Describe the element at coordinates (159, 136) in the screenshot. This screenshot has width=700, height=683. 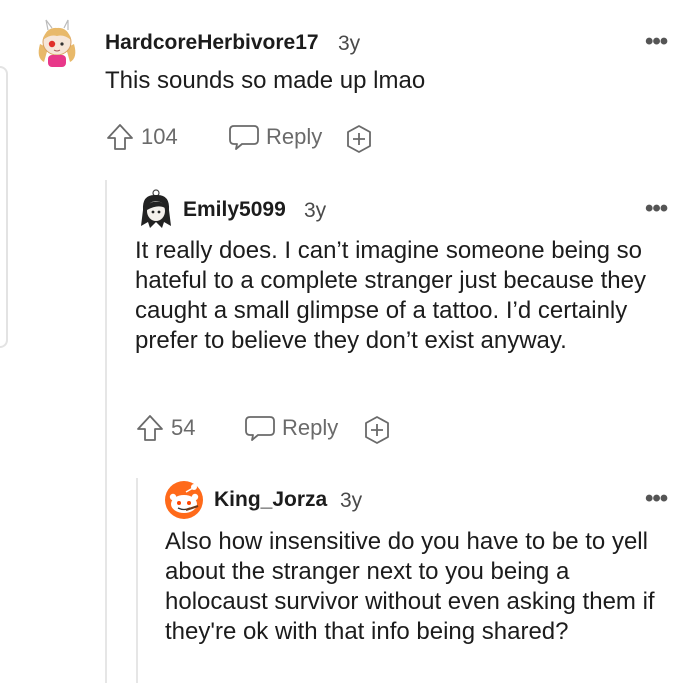
I see `vote-count: 104` at that location.